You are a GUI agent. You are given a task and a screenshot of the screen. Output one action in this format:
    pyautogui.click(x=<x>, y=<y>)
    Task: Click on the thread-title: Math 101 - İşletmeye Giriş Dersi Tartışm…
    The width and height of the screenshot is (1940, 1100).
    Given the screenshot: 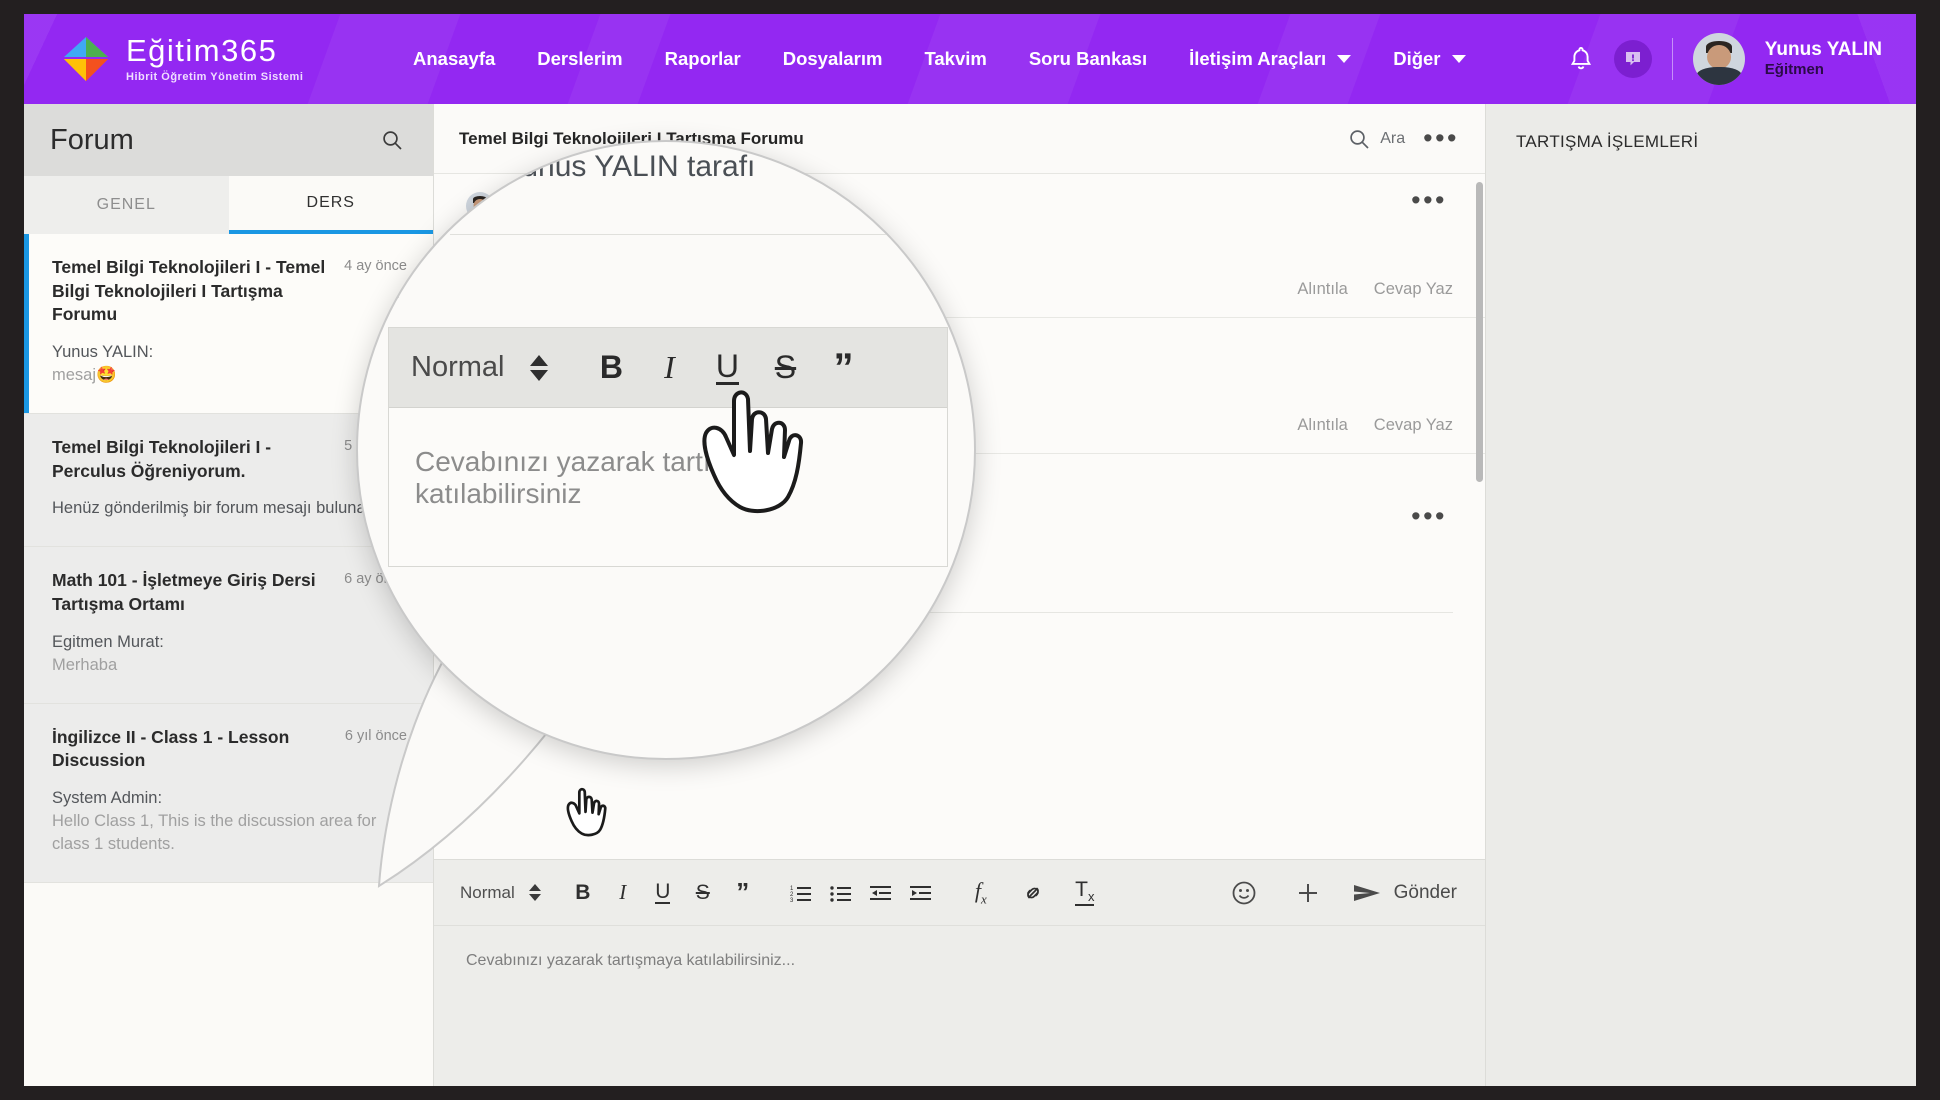 What is the action you would take?
    pyautogui.click(x=184, y=592)
    